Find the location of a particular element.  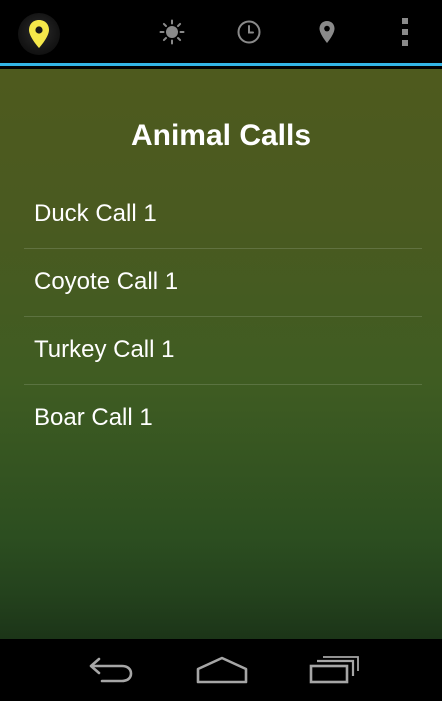

clock-icon is located at coordinates (249, 32).